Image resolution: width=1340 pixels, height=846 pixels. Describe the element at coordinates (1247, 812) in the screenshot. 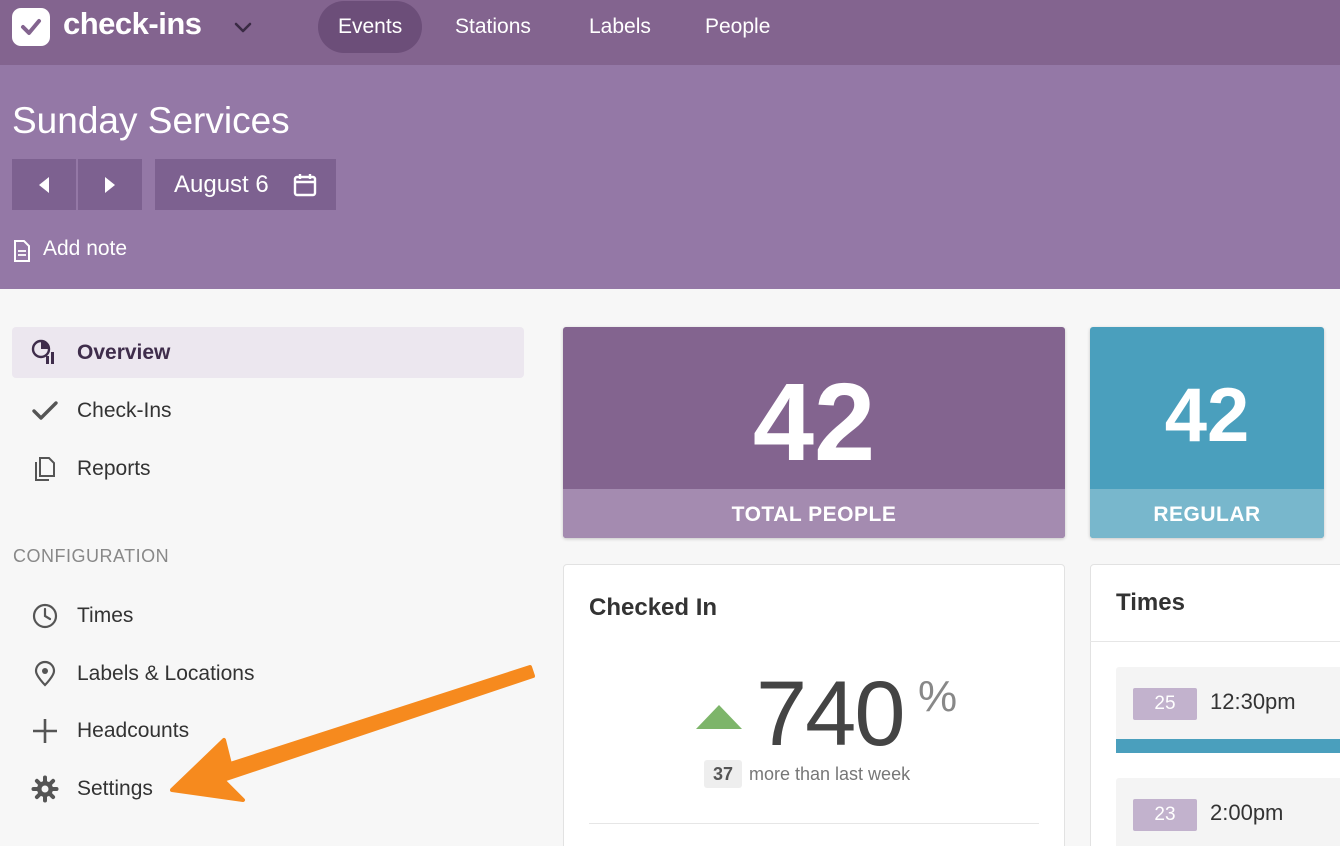

I see `time-label: 2:00pm` at that location.